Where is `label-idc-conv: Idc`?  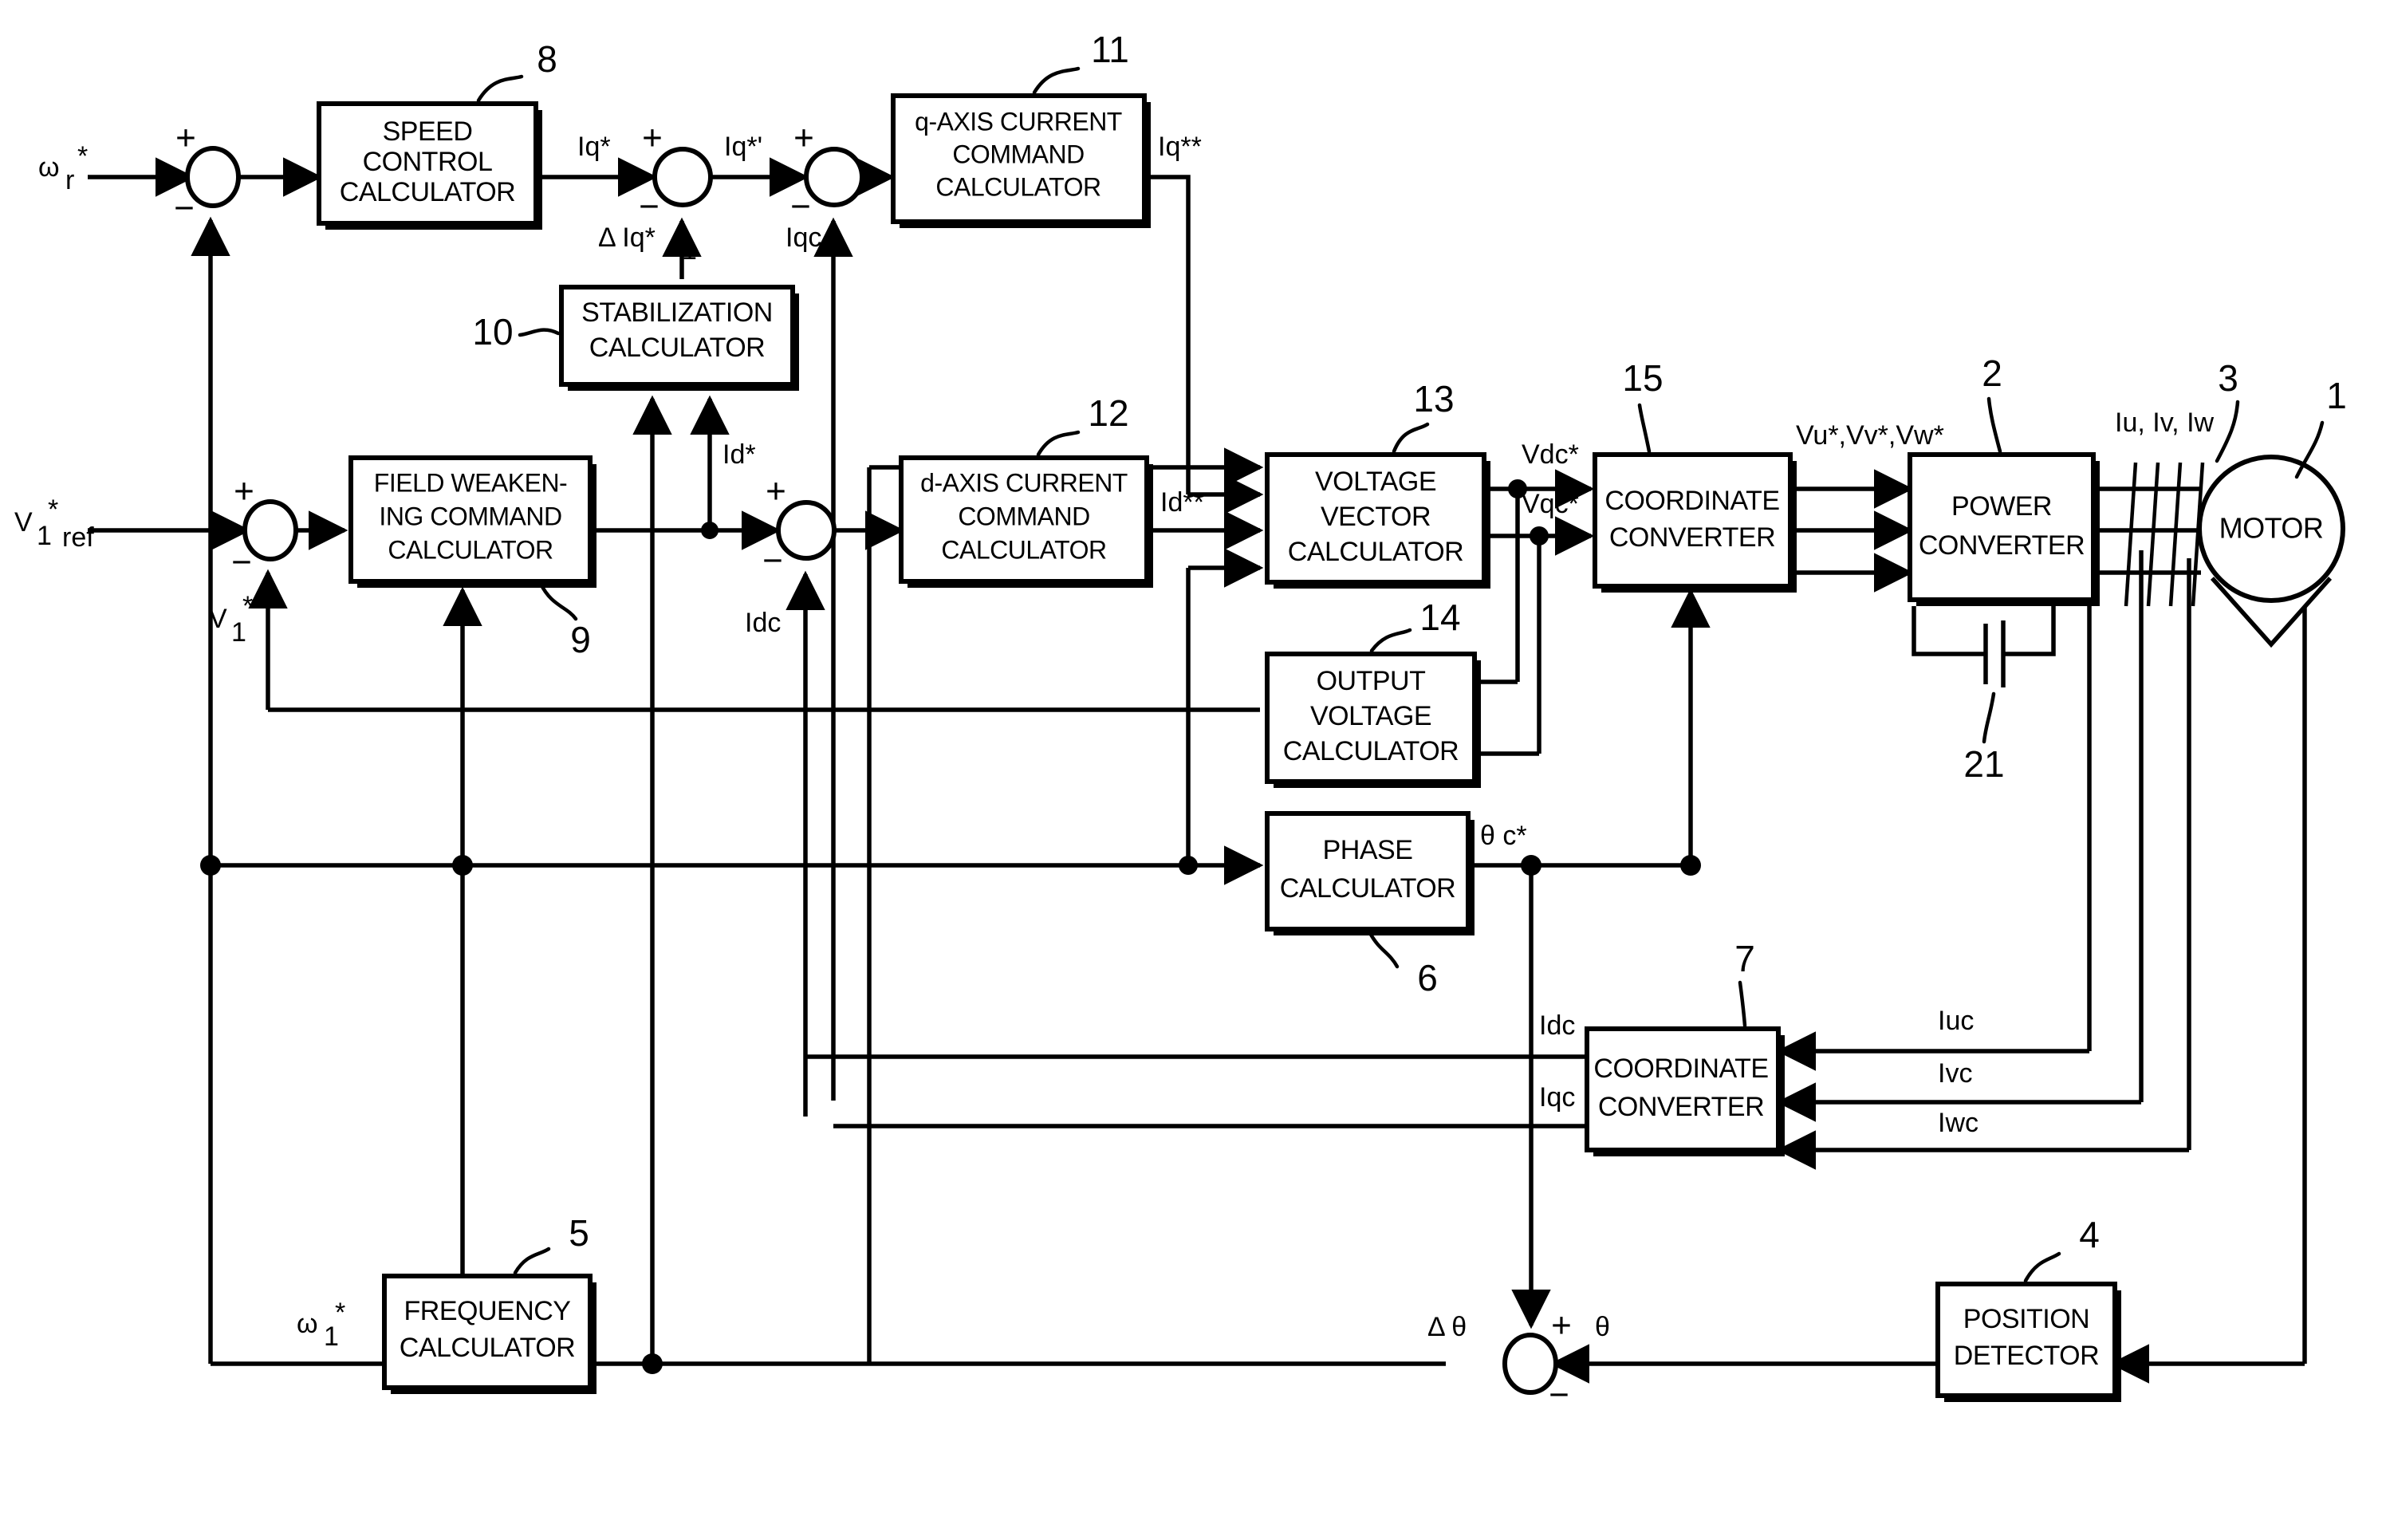 label-idc-conv: Idc is located at coordinates (1557, 1025).